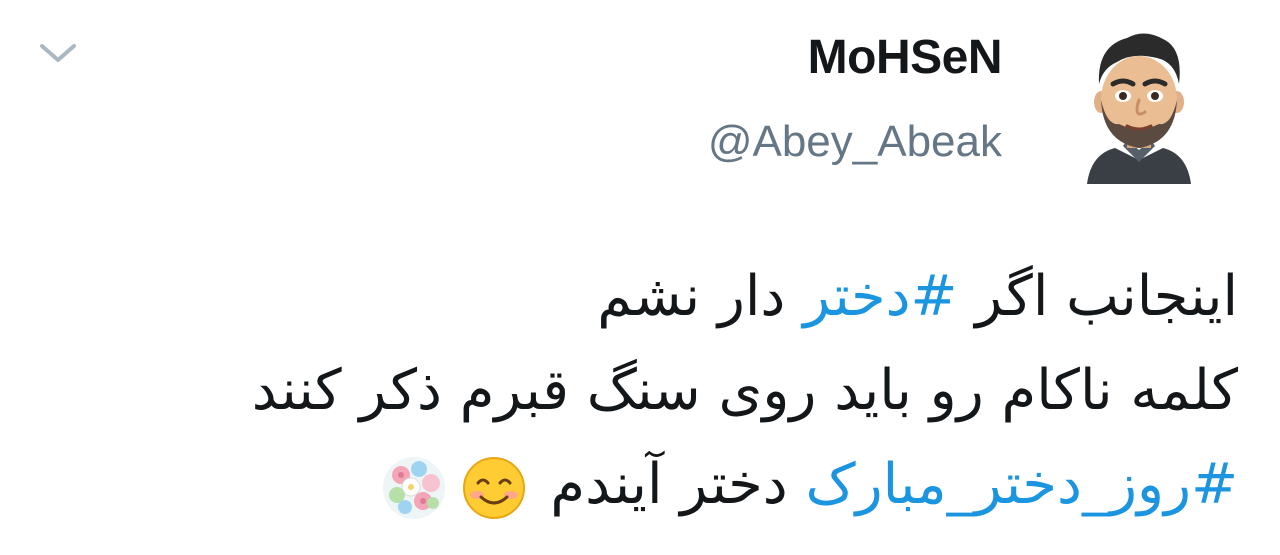 This screenshot has height=555, width=1280. Describe the element at coordinates (855, 142) in the screenshot. I see `user-handle: @Abey_Abeak` at that location.